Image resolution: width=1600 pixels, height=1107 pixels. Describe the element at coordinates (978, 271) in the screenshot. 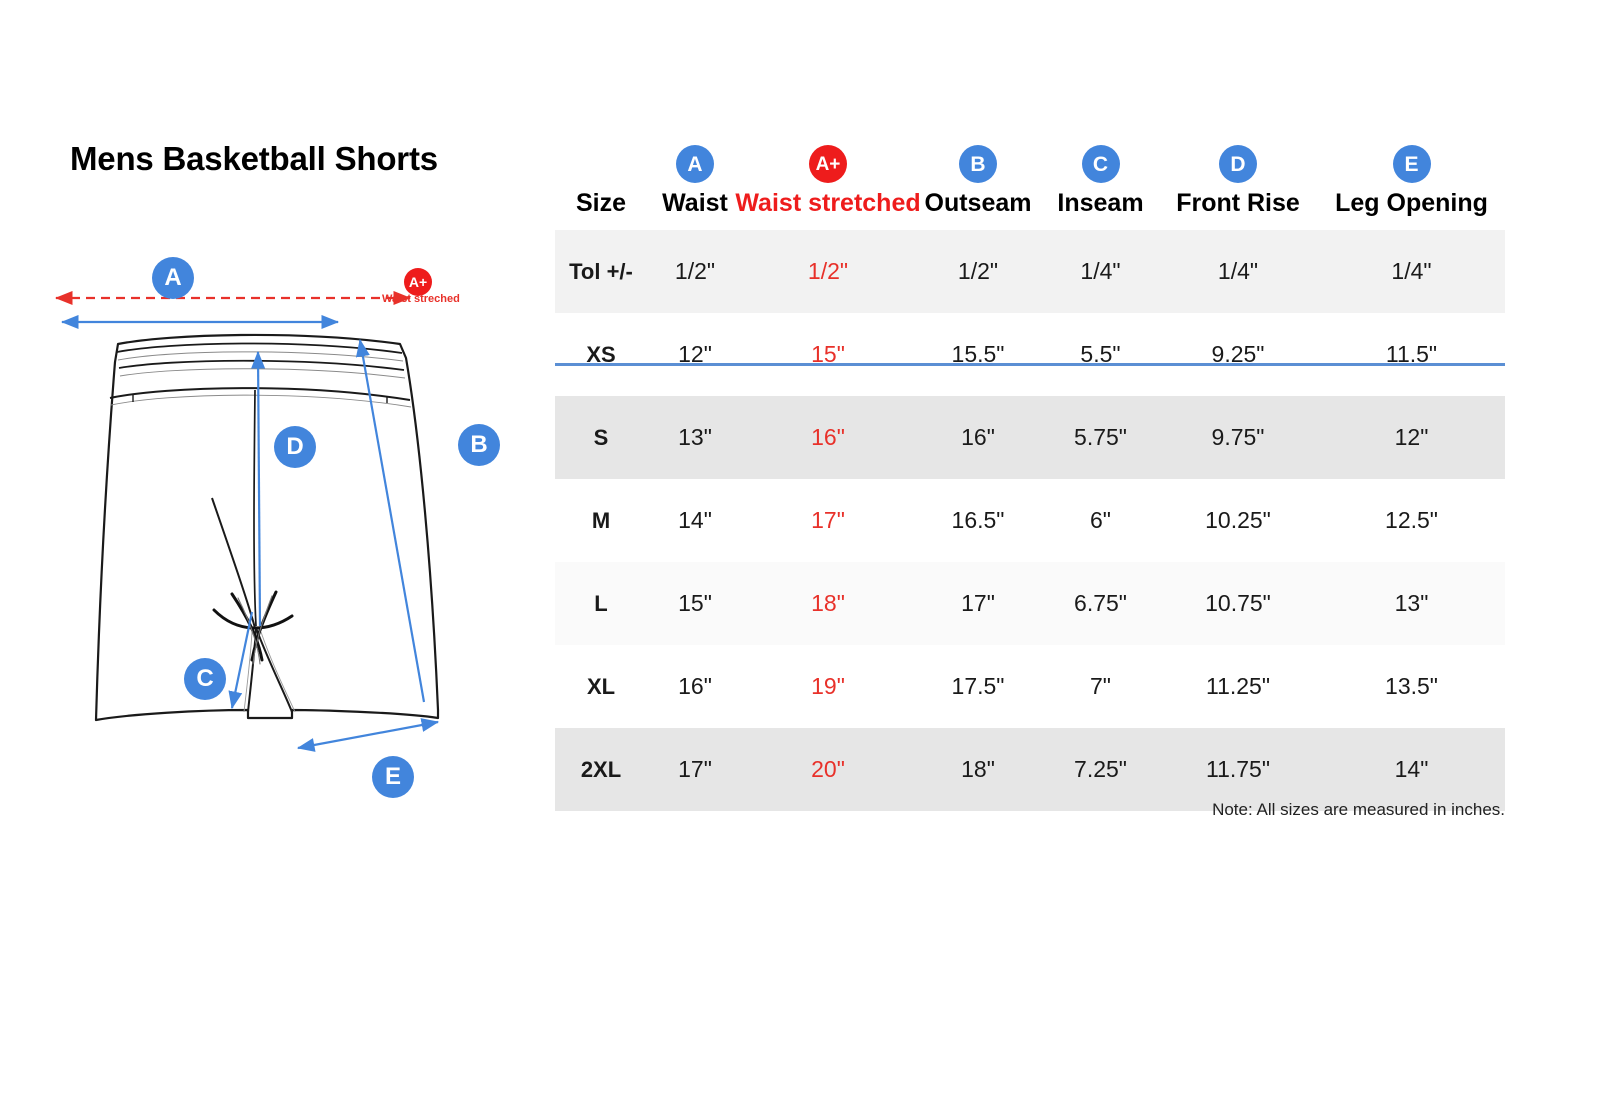

I see `cell-outseam: 1/2"` at that location.